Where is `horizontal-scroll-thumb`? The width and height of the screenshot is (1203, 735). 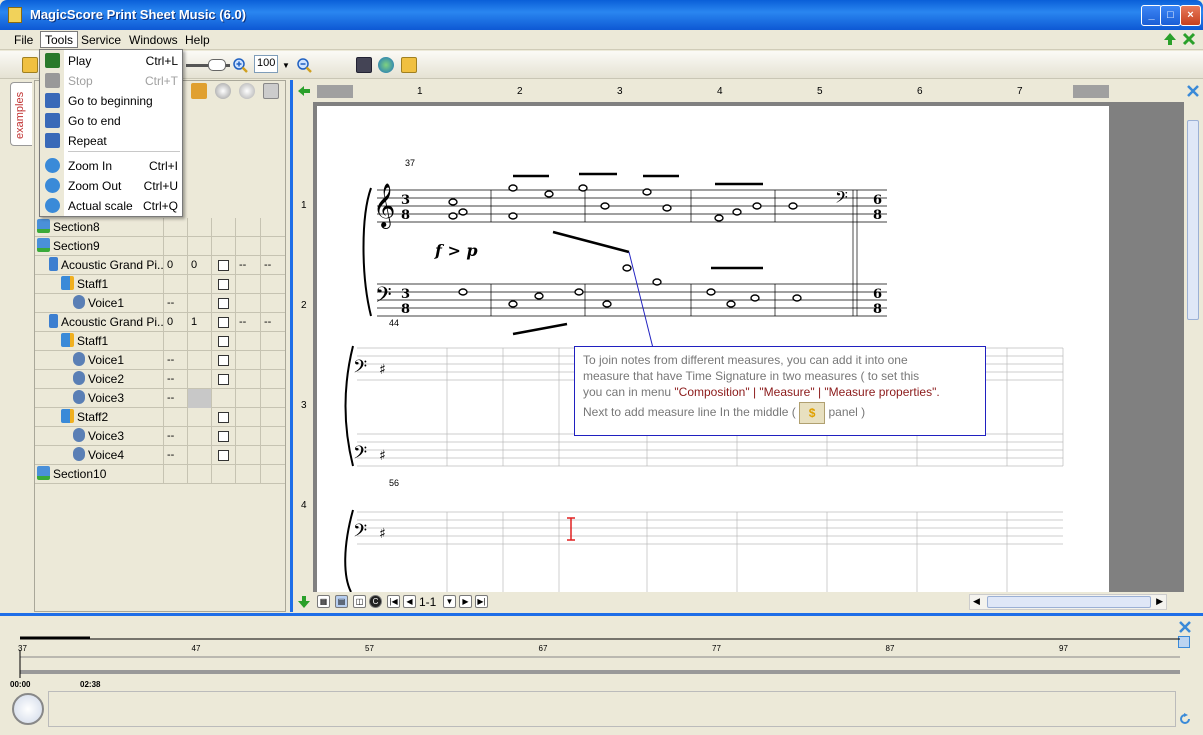
horizontal-scroll-thumb is located at coordinates (1069, 602).